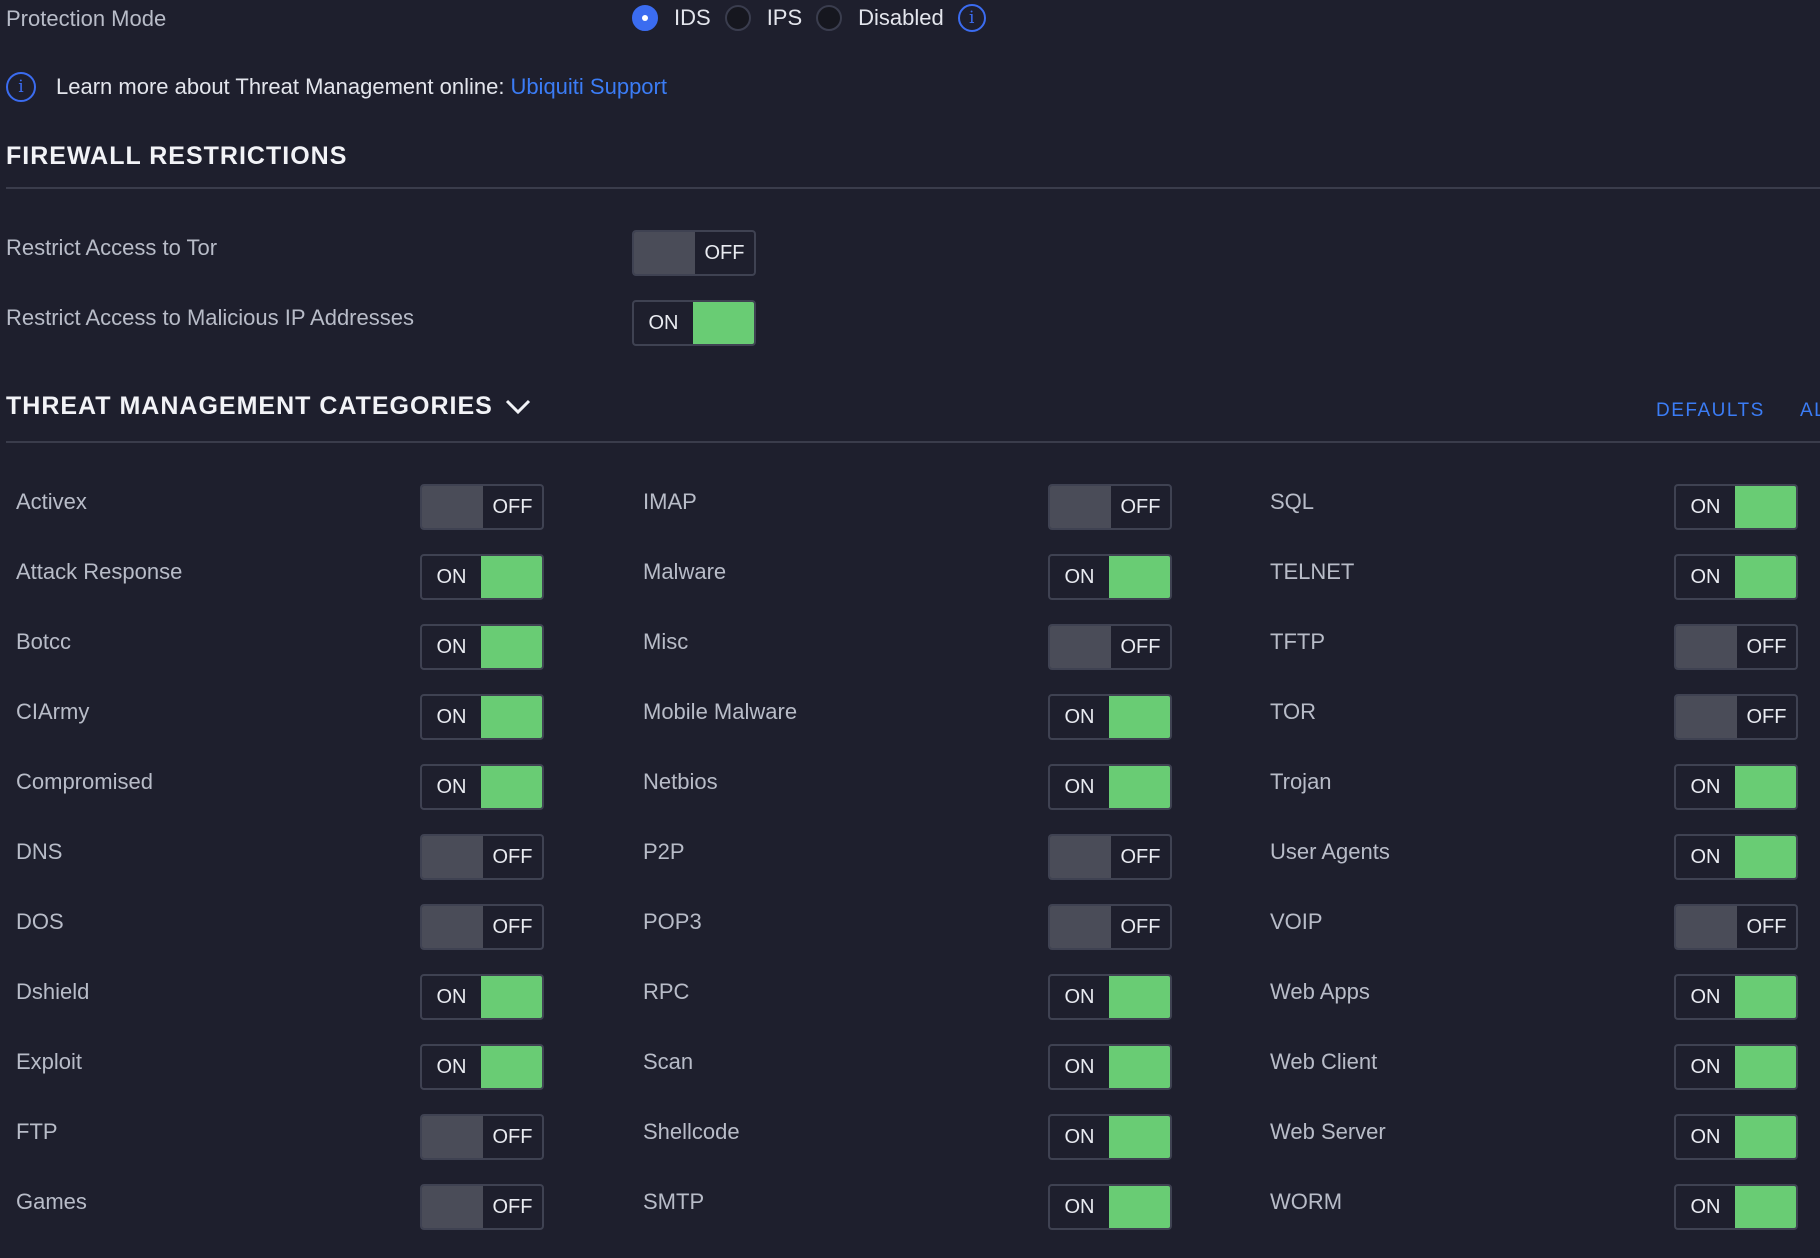 This screenshot has width=1820, height=1258. I want to click on category-label: Mobile Malware, so click(720, 711).